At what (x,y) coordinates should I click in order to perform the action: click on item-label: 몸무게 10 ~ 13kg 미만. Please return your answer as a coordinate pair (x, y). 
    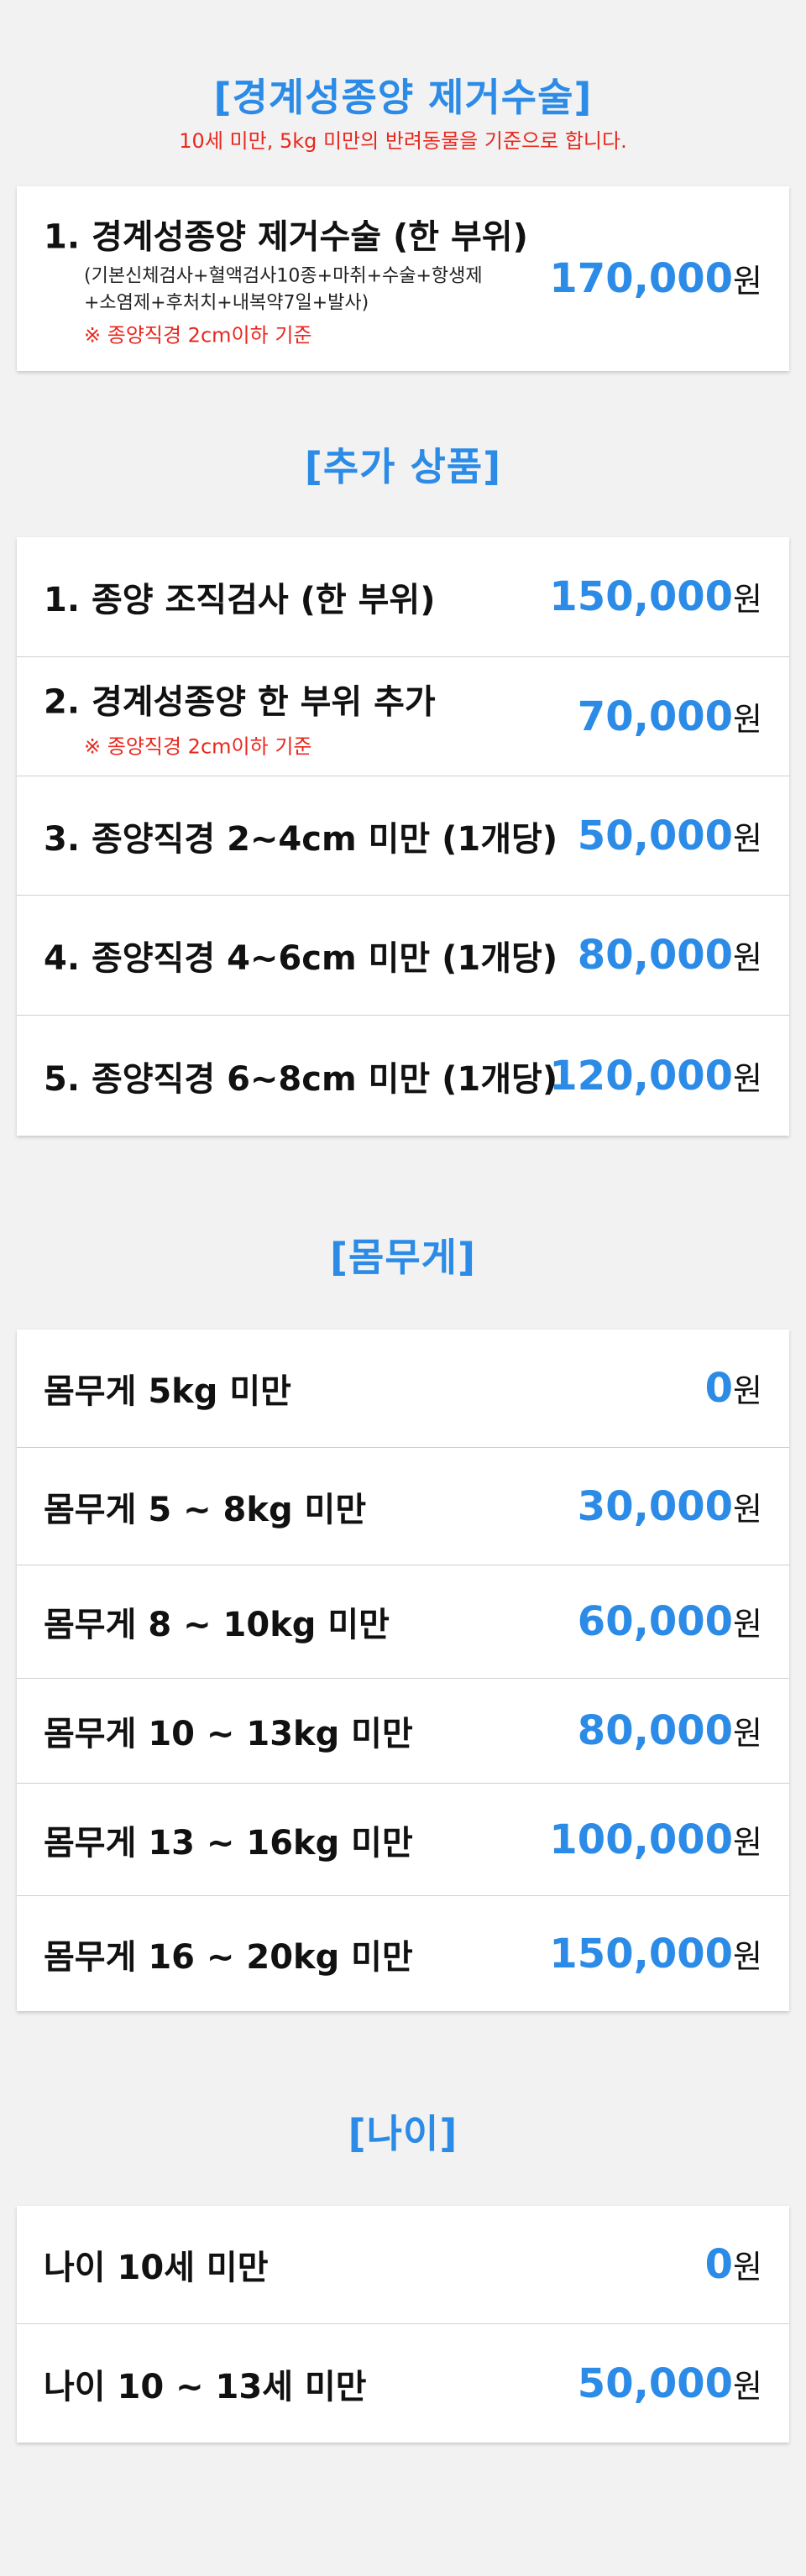
    Looking at the image, I should click on (228, 1734).